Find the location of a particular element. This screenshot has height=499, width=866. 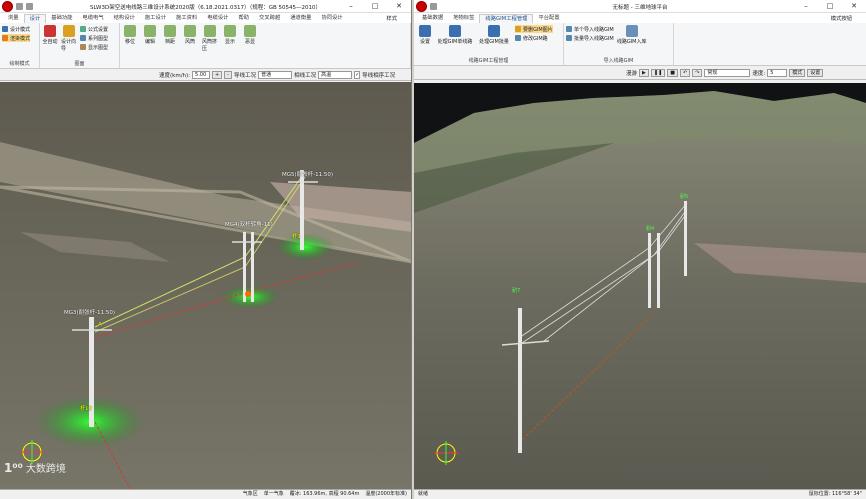

show-figure-button: 显示图型 is located at coordinates (94, 47).